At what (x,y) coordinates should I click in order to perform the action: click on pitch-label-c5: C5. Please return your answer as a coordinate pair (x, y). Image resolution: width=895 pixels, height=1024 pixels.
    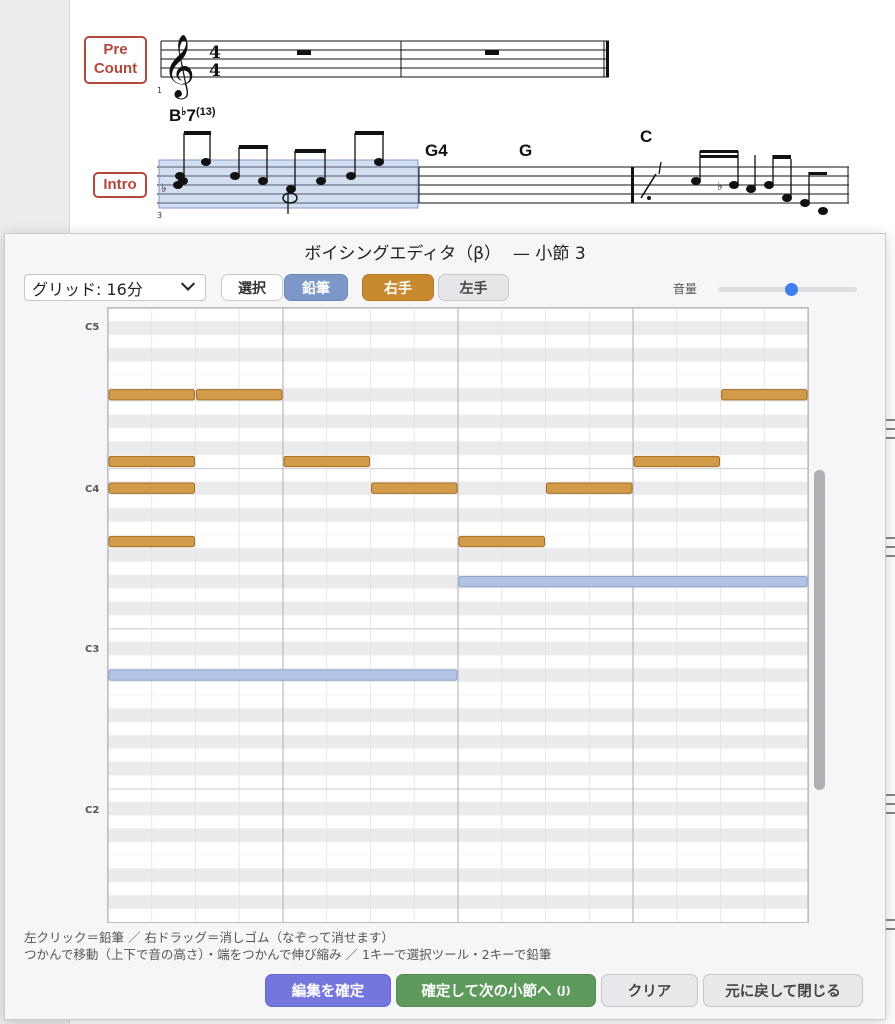
    Looking at the image, I should click on (92, 327).